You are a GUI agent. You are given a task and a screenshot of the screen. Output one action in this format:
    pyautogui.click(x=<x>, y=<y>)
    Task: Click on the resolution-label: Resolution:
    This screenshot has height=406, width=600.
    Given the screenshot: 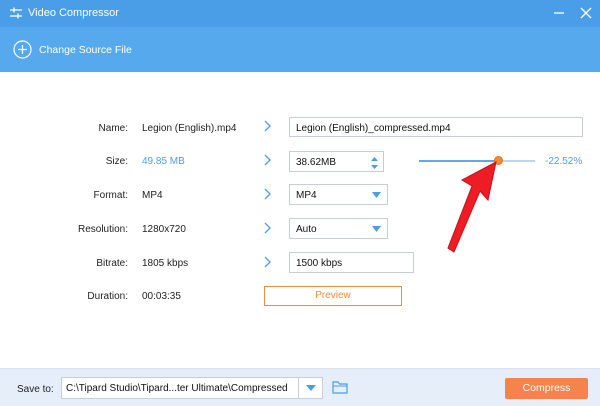 What is the action you would take?
    pyautogui.click(x=102, y=229)
    